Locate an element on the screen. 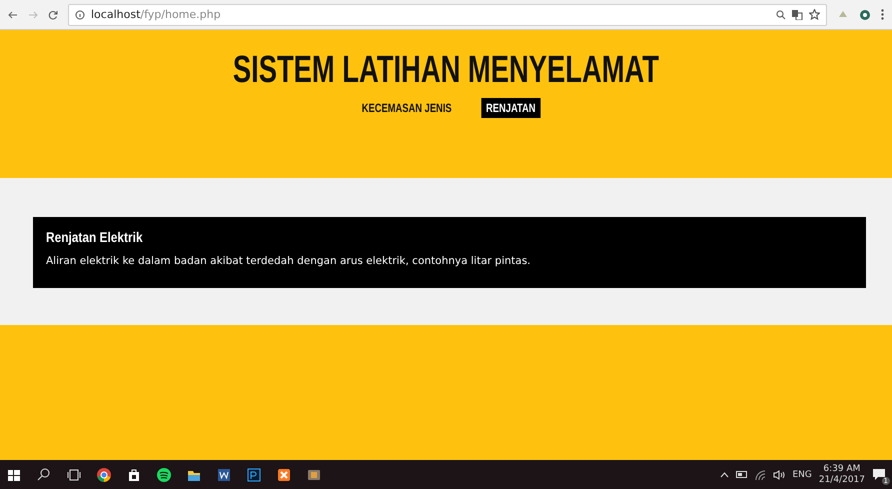 Image resolution: width=892 pixels, height=489 pixels. extension-icon is located at coordinates (865, 14).